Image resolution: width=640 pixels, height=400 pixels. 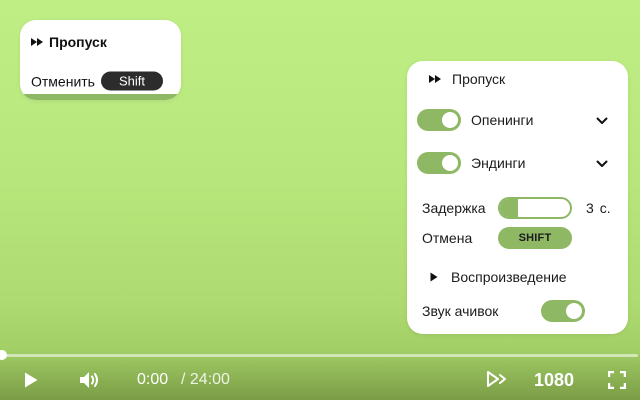 I want to click on delay-slider, so click(x=535, y=208).